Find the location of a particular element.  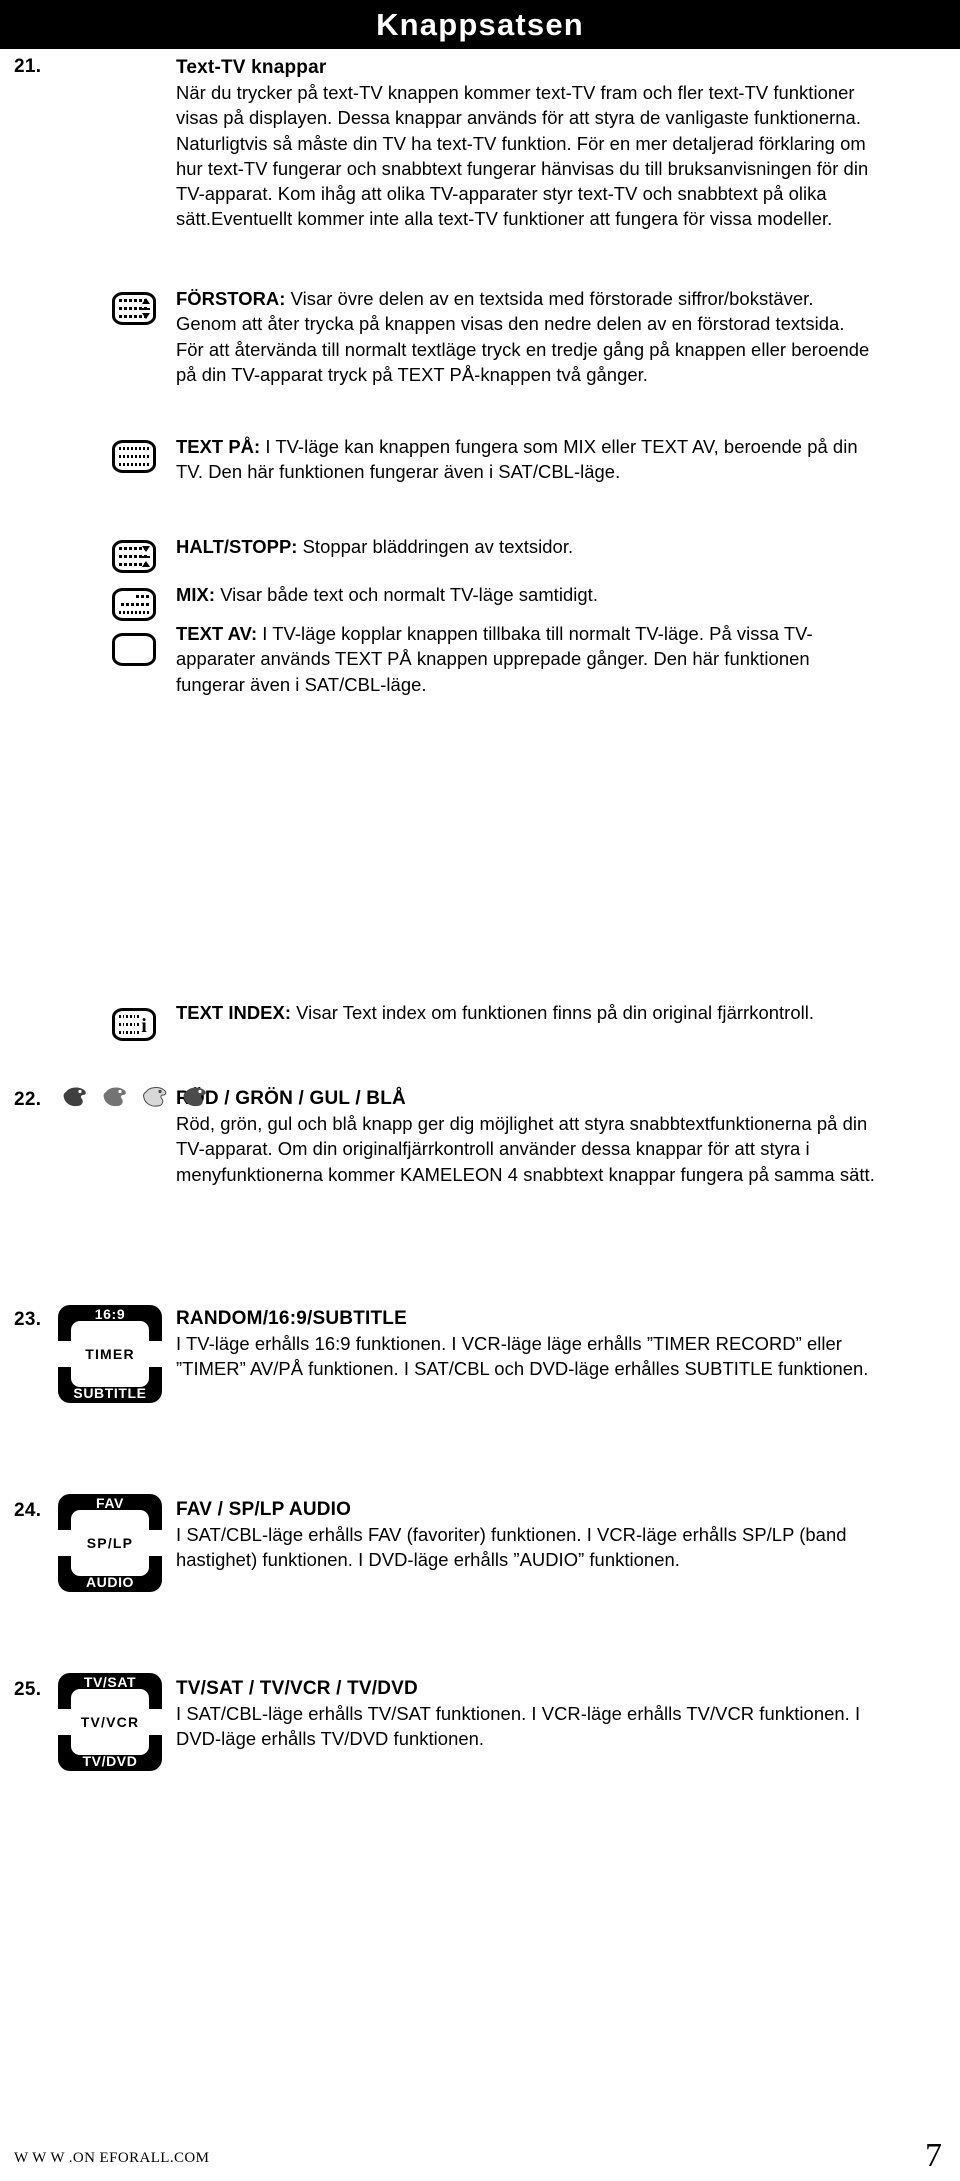

remote-key-group-25: TV/SAT TV/VCR TV/DVD is located at coordinates (110, 1722).